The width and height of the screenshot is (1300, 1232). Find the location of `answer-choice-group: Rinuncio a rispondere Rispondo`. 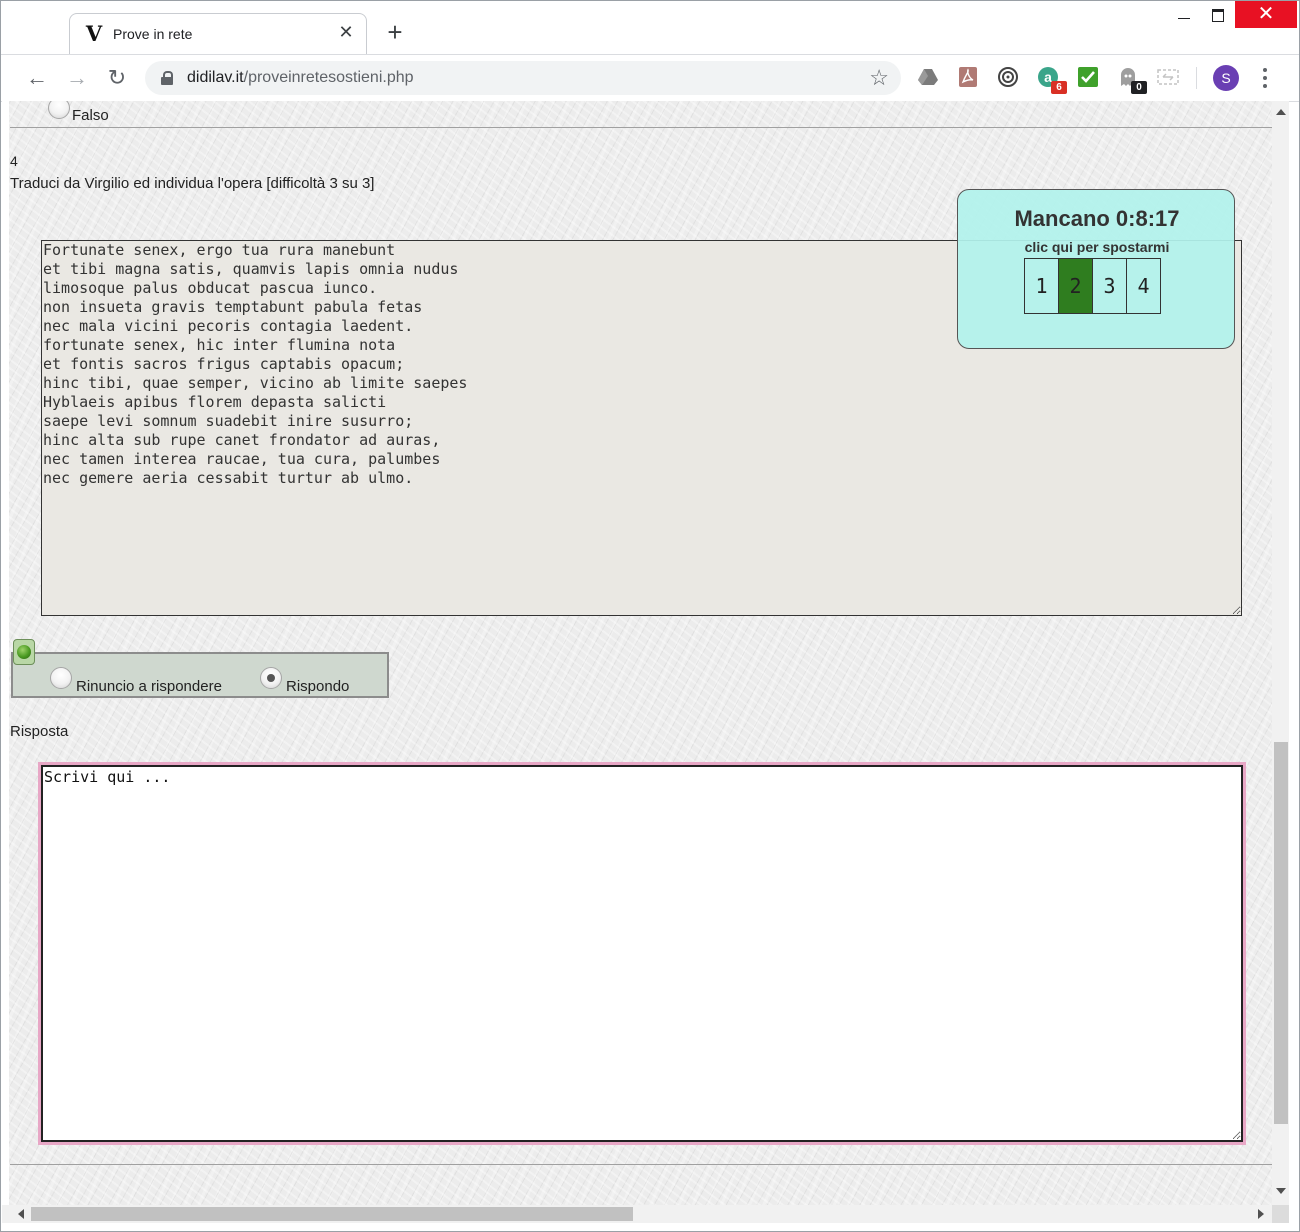

answer-choice-group: Rinuncio a rispondere Rispondo is located at coordinates (200, 675).